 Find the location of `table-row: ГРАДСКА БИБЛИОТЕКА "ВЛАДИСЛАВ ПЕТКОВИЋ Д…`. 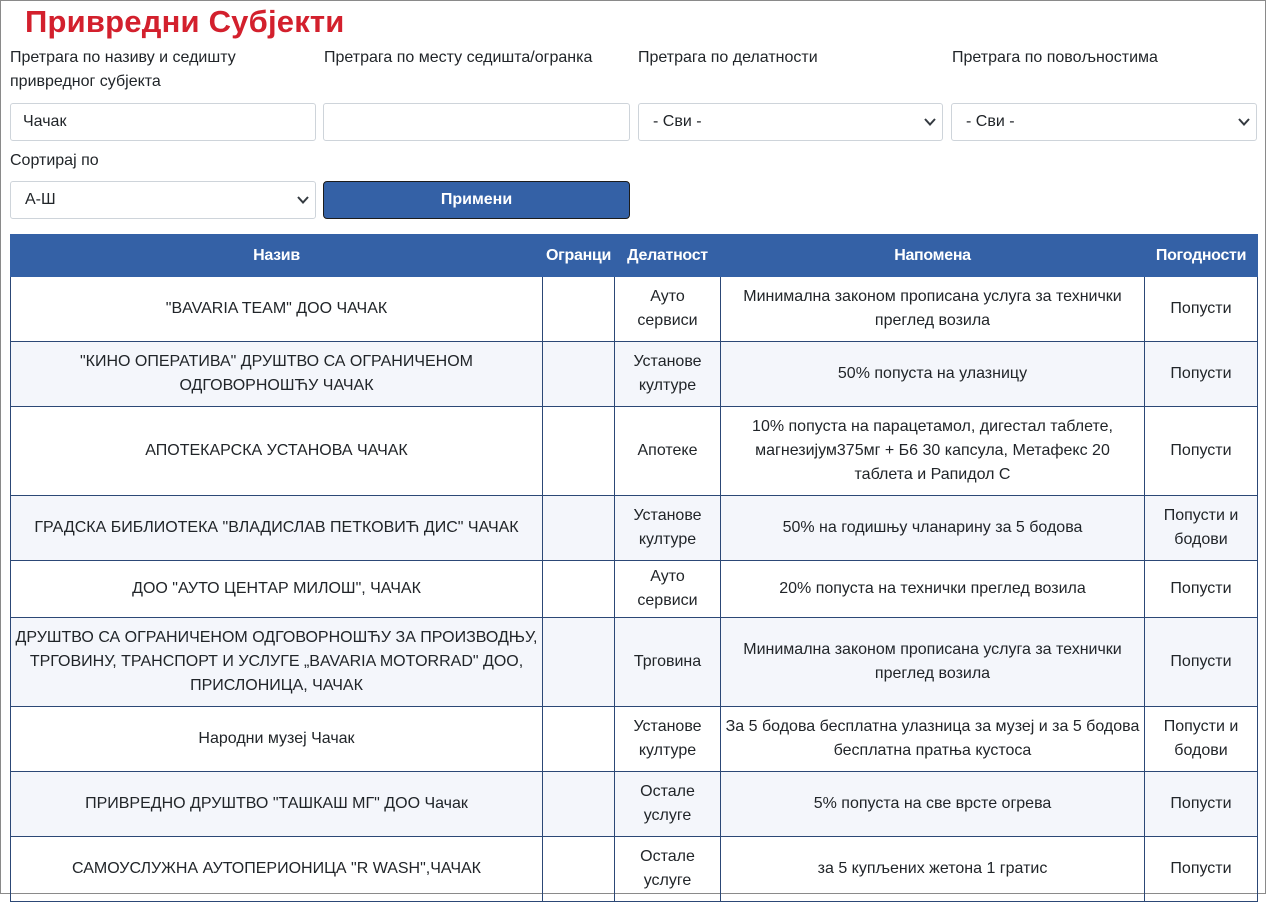

table-row: ГРАДСКА БИБЛИОТЕКА "ВЛАДИСЛАВ ПЕТКОВИЋ Д… is located at coordinates (634, 528).